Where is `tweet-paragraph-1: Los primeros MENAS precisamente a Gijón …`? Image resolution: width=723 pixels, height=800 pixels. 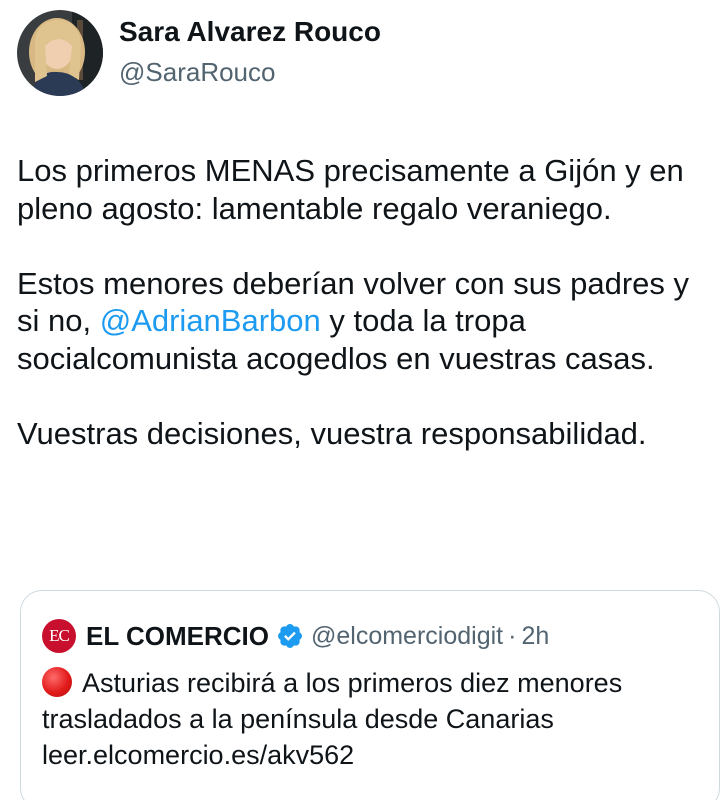 tweet-paragraph-1: Los primeros MENAS precisamente a Gijón … is located at coordinates (350, 189).